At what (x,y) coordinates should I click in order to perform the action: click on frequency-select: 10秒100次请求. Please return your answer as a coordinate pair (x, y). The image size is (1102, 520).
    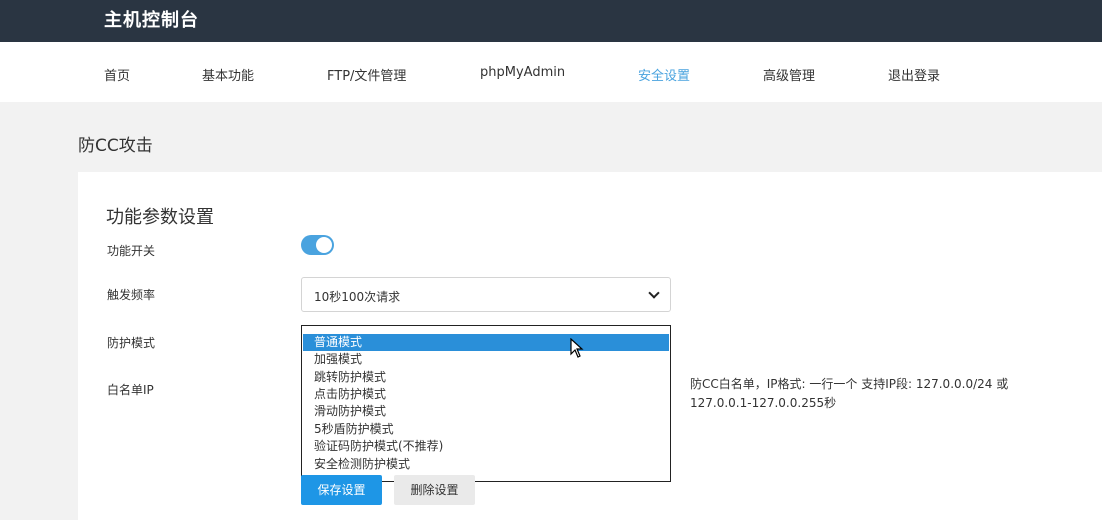
    Looking at the image, I should click on (486, 294).